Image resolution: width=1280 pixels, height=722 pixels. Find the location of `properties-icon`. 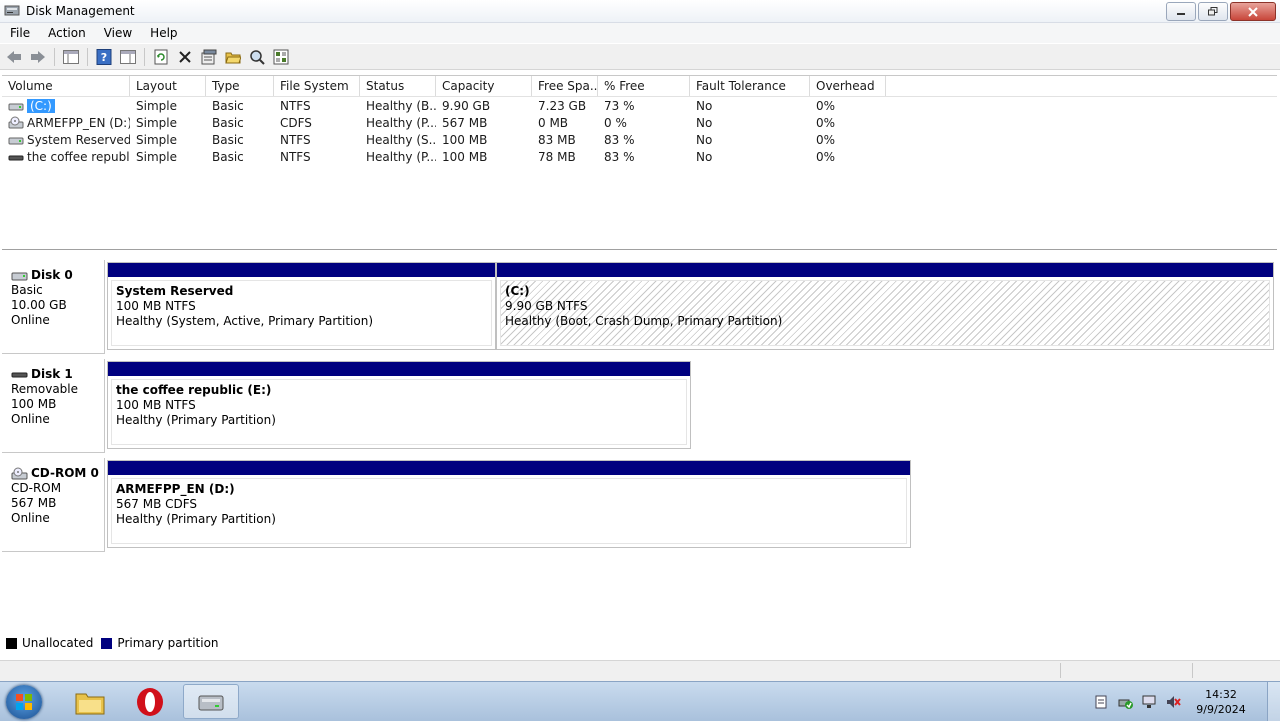

properties-icon is located at coordinates (209, 56).